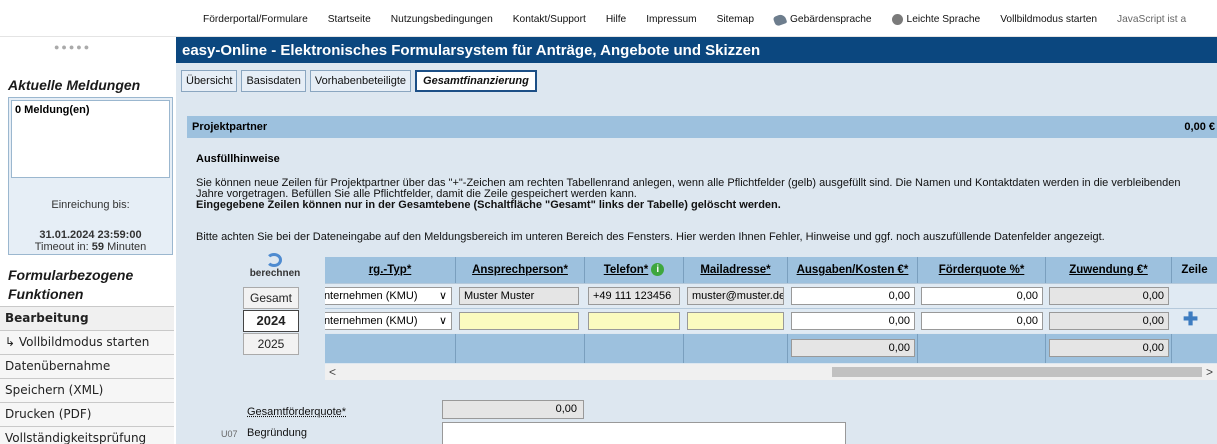 This screenshot has width=1217, height=444. I want to click on mail-field, so click(735, 321).